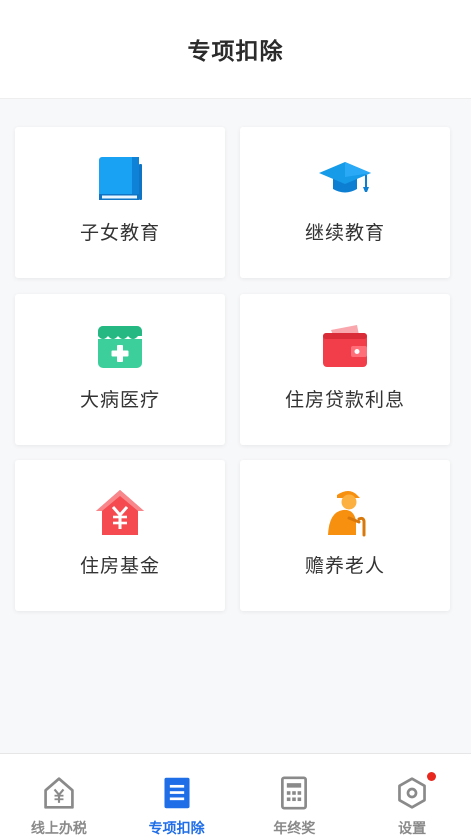 The width and height of the screenshot is (471, 838). I want to click on tab-label: 设置, so click(412, 829).